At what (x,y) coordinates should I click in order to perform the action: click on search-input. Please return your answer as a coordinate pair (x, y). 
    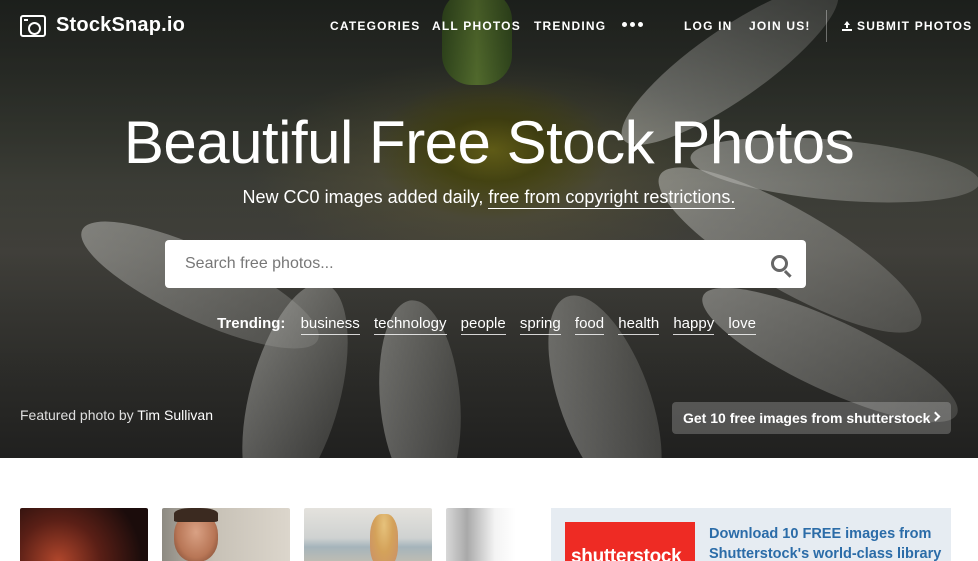
    Looking at the image, I should click on (465, 264).